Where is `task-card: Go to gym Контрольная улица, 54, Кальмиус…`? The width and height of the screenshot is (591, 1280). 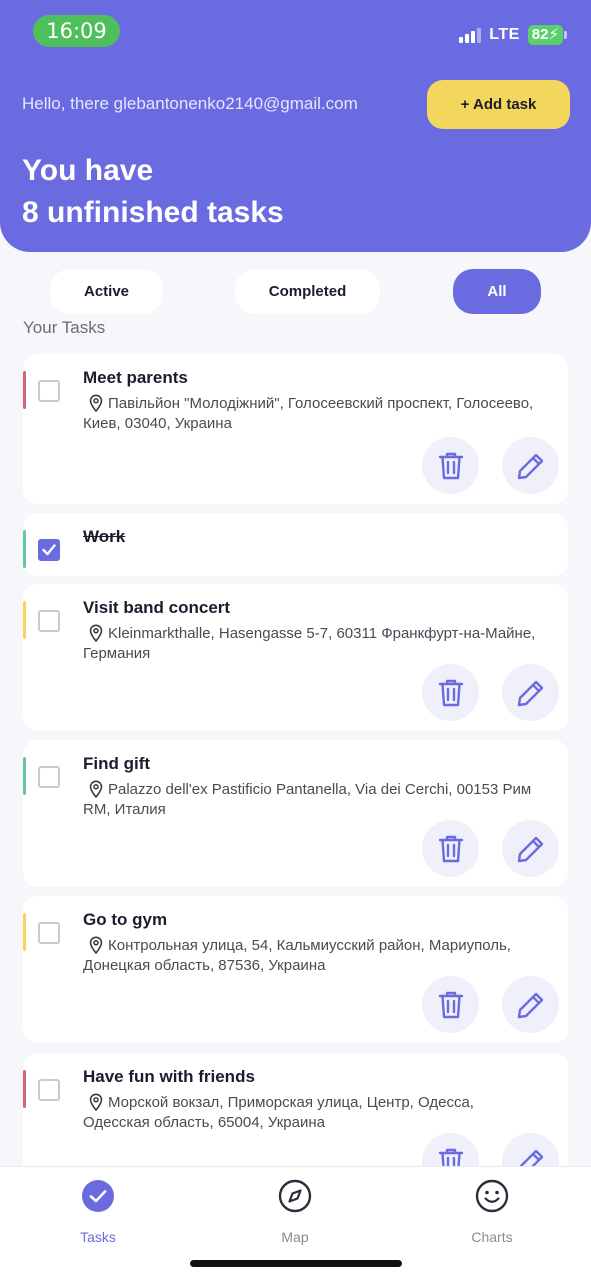
task-card: Go to gym Контрольная улица, 54, Кальмиус… is located at coordinates (295, 969).